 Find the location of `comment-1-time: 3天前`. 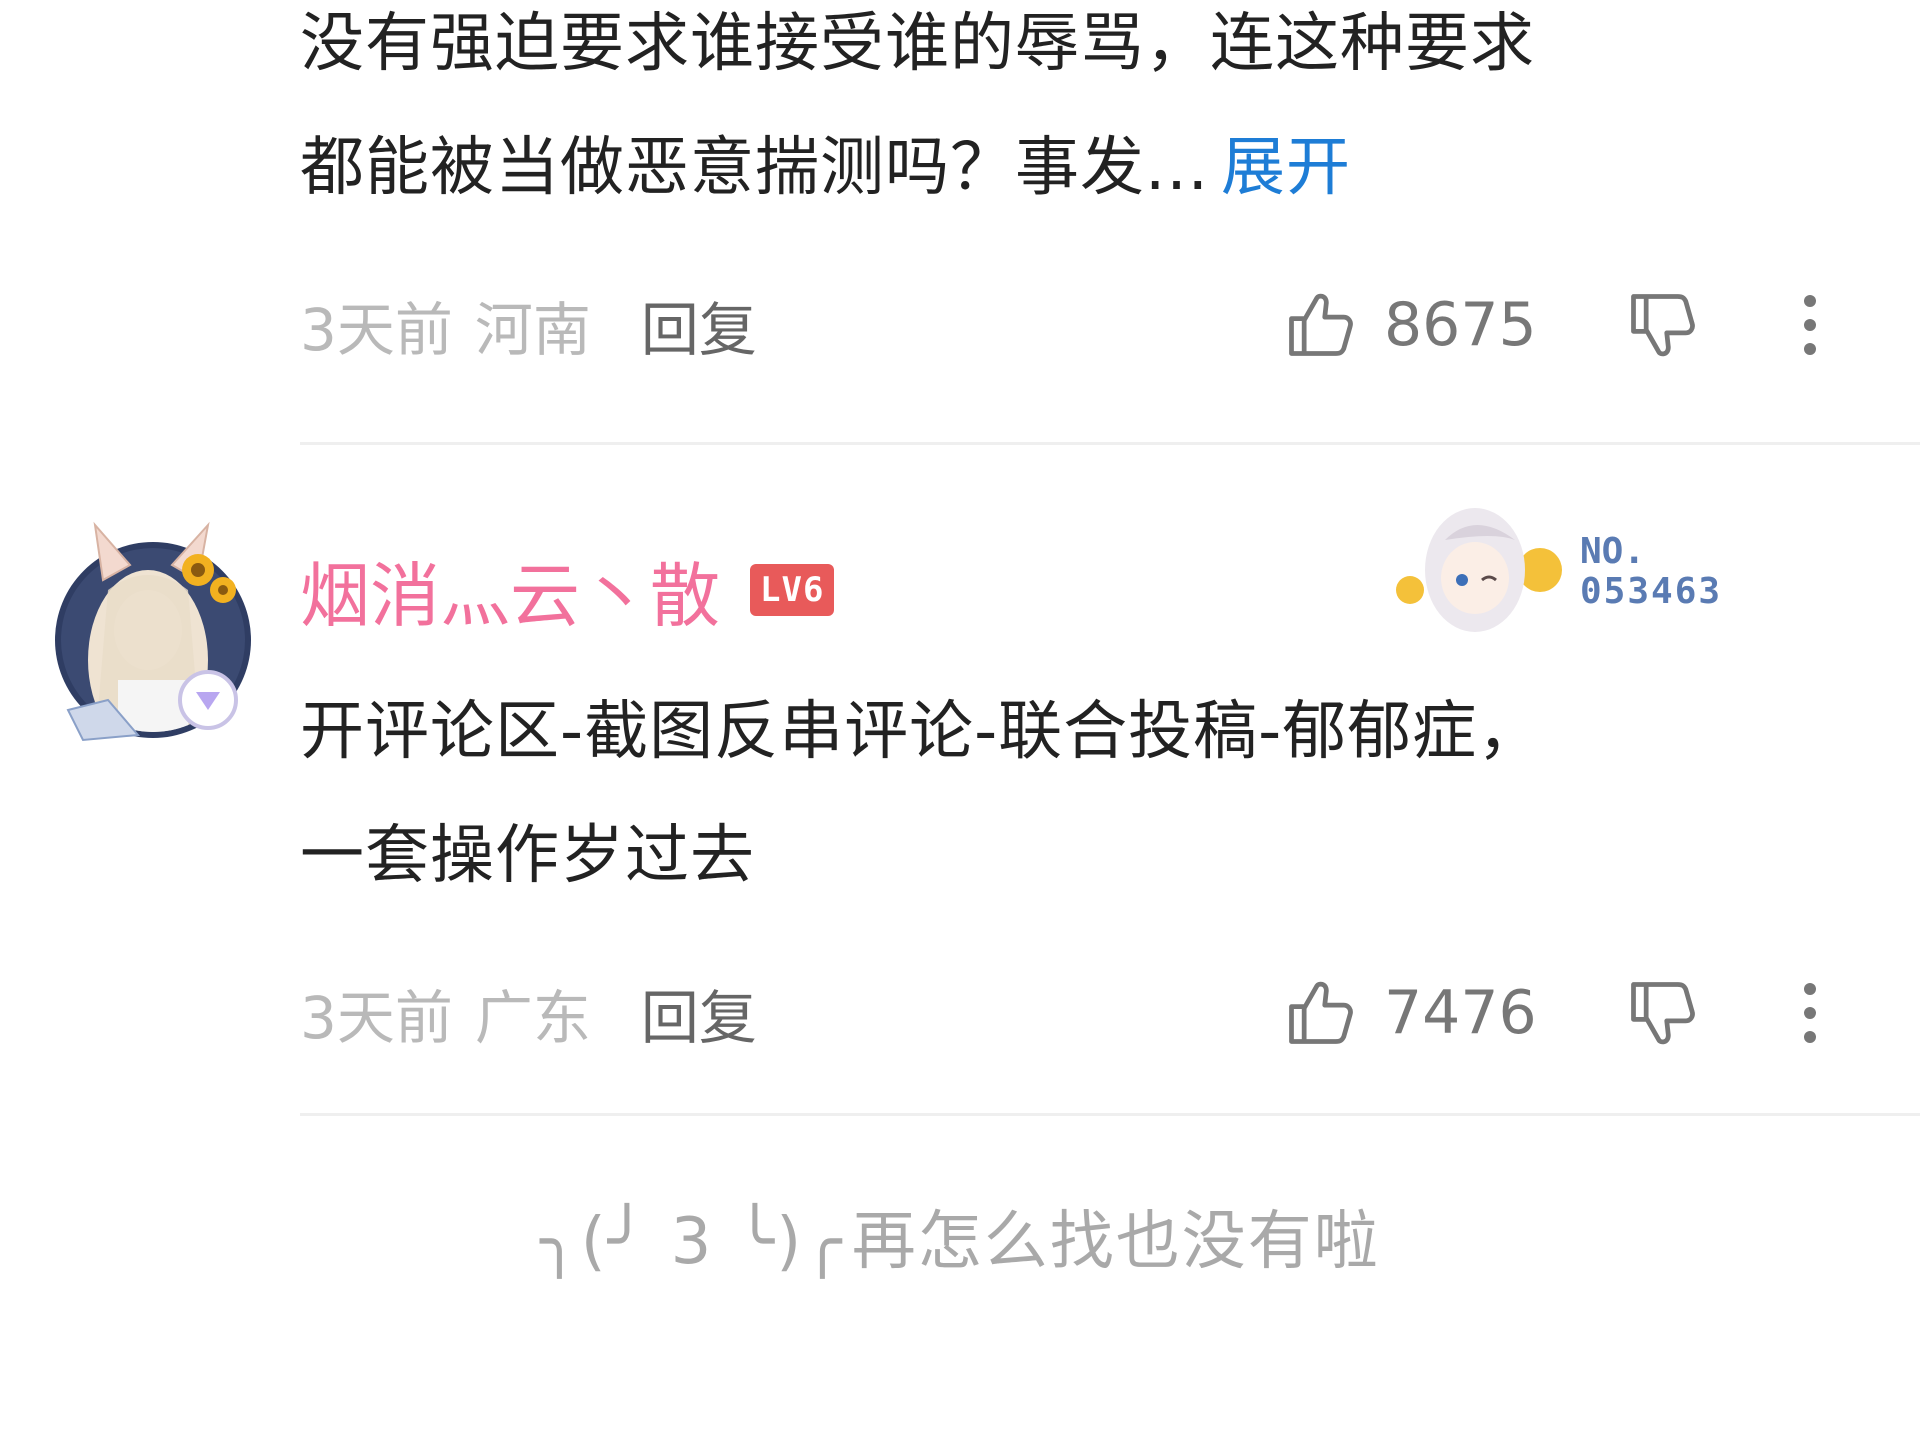

comment-1-time: 3天前 is located at coordinates (376, 330).